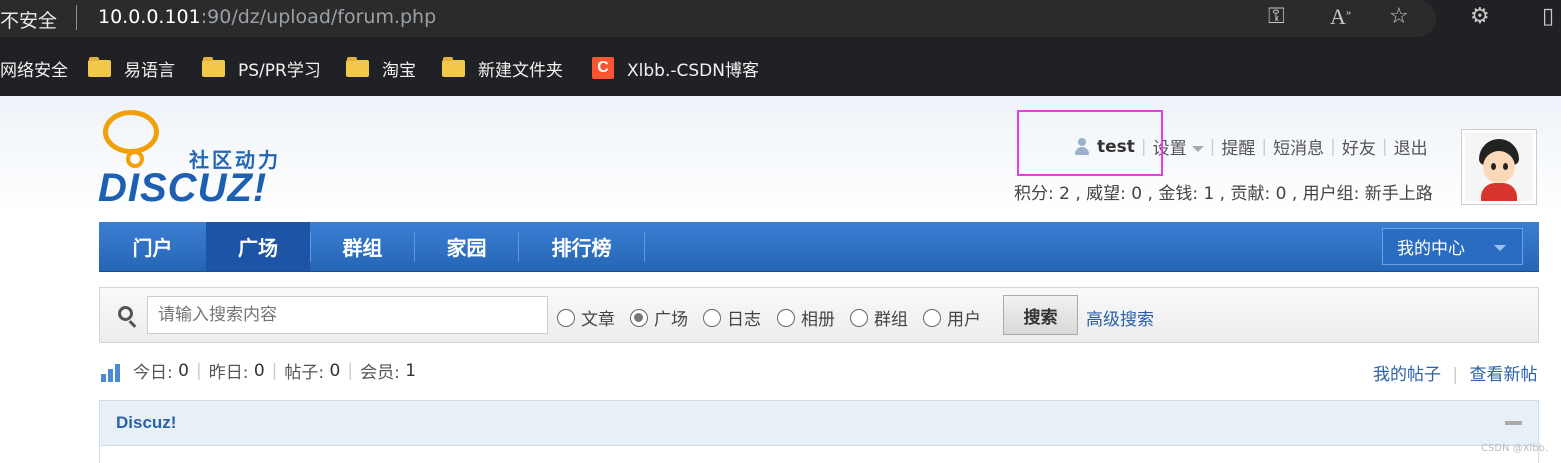  Describe the element at coordinates (318, 17) in the screenshot. I see `url-path: :90/dz/upload/forum.php` at that location.